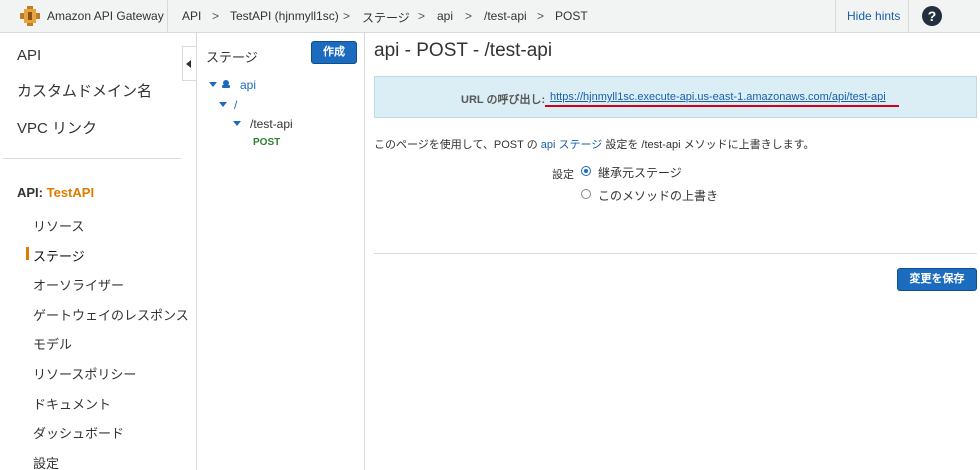  Describe the element at coordinates (386, 17) in the screenshot. I see `breadcrumb-stages: ステージ` at that location.